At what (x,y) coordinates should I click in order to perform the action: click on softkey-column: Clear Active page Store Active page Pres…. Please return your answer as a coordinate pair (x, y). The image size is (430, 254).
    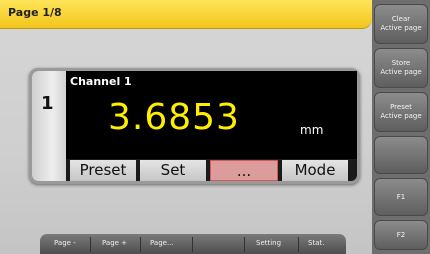
    Looking at the image, I should click on (401, 127).